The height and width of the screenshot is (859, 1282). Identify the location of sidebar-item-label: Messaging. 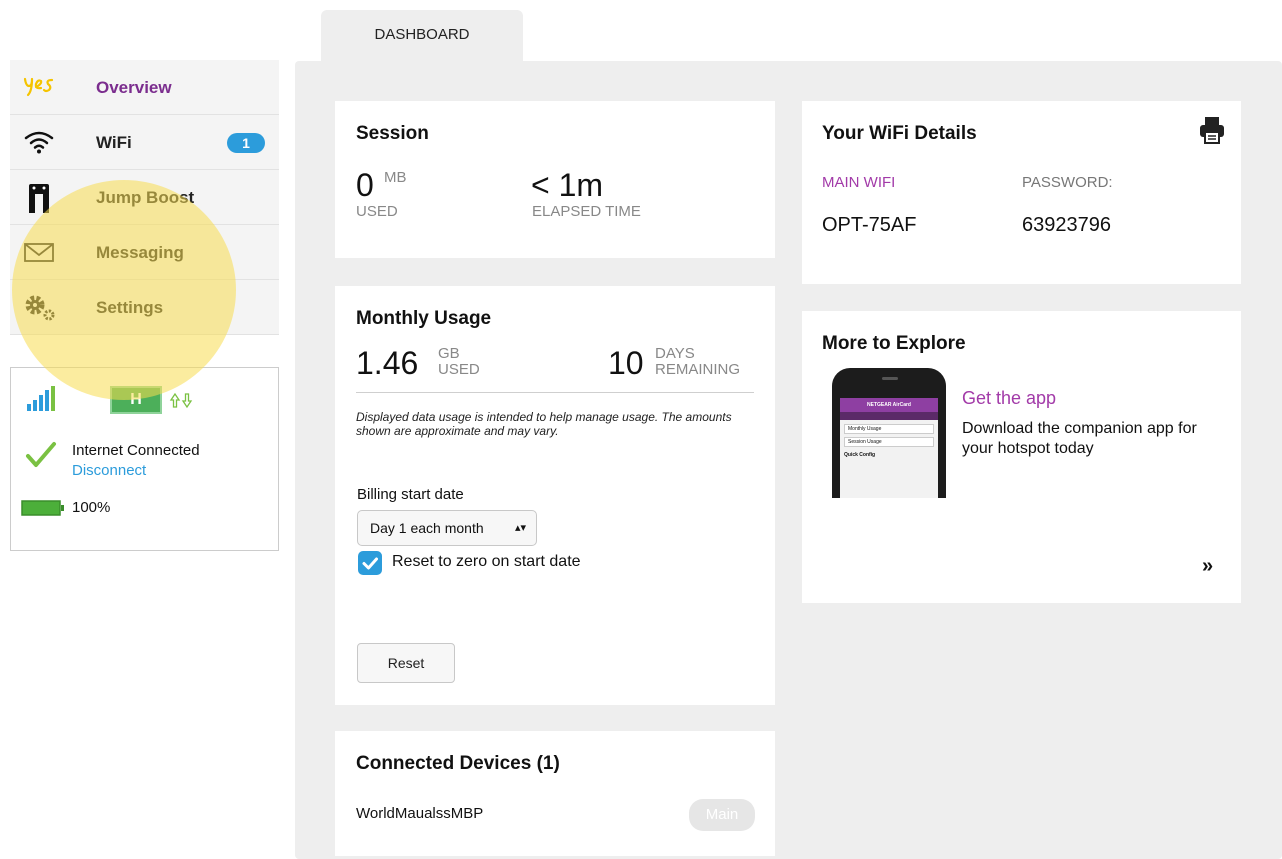
(140, 252).